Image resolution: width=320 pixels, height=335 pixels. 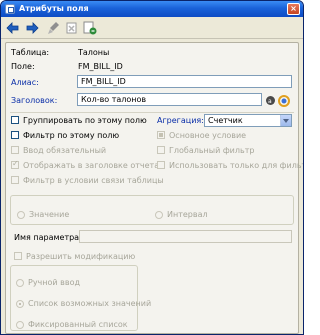 What do you see at coordinates (30, 52) in the screenshot?
I see `table-label: Таблица:` at bounding box center [30, 52].